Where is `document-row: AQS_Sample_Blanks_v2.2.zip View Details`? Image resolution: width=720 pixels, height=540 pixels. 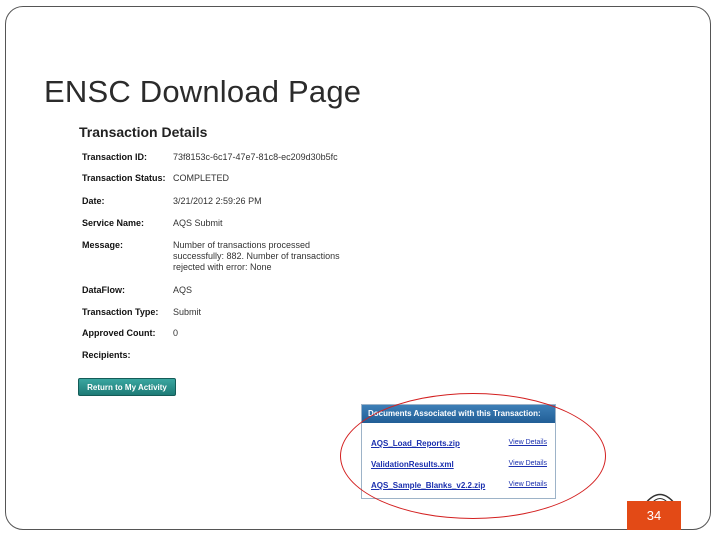 document-row: AQS_Sample_Blanks_v2.2.zip View Details is located at coordinates (459, 486).